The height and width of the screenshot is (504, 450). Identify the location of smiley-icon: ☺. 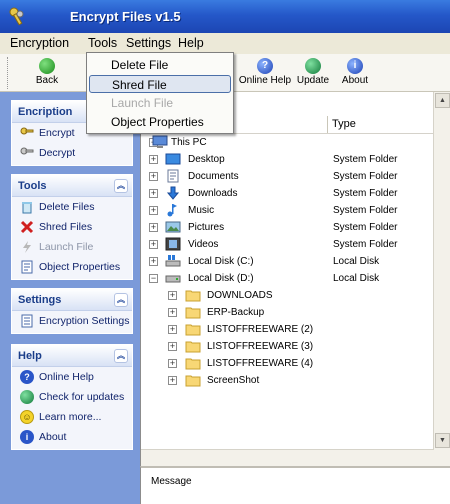
(27, 417).